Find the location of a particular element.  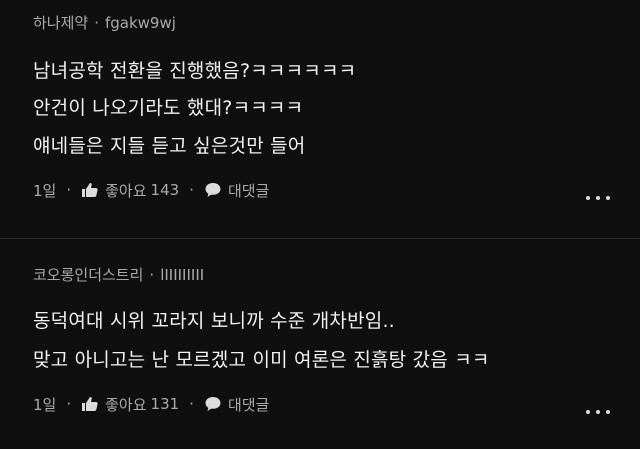

comment-text-line: 남녀공학 전환을 진행했음?ㅋㅋㅋㅋㅋㅋ is located at coordinates (195, 71).